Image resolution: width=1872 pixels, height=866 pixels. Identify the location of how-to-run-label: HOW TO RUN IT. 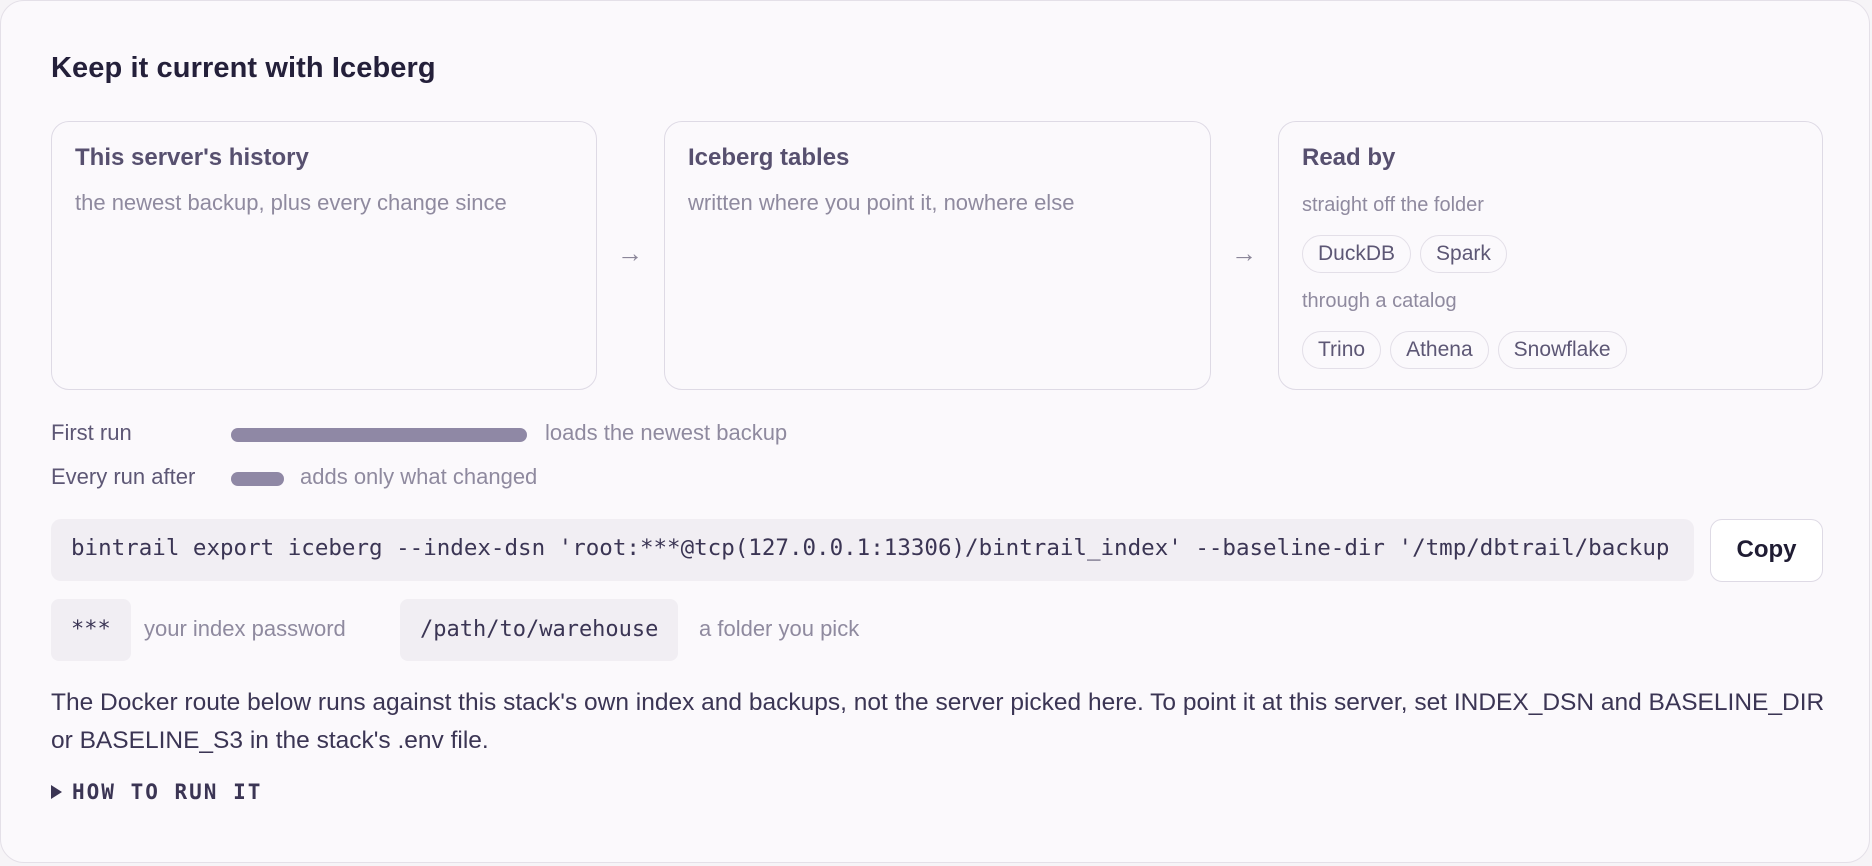
(167, 792).